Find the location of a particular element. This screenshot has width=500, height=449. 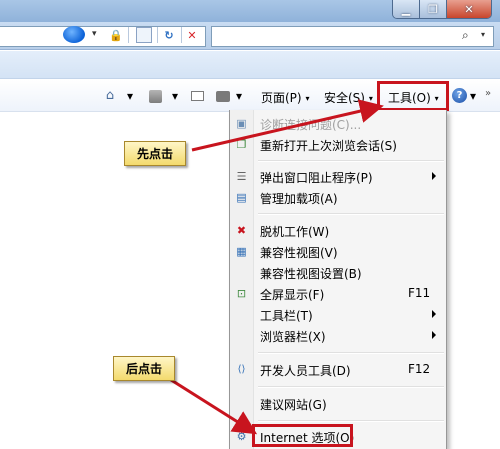

close-window-button: ✕ is located at coordinates (469, 9).